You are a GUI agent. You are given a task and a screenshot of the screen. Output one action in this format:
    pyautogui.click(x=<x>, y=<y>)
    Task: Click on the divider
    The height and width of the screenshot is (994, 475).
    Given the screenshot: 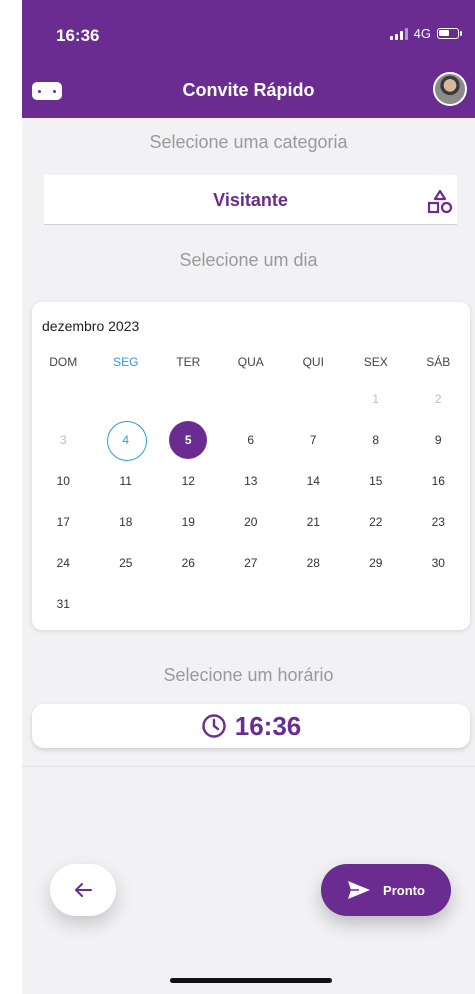 What is the action you would take?
    pyautogui.click(x=248, y=766)
    